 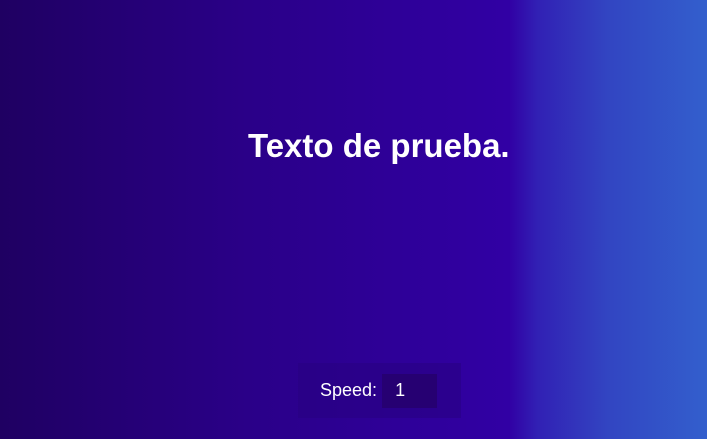 What do you see at coordinates (410, 390) in the screenshot?
I see `speed-input` at bounding box center [410, 390].